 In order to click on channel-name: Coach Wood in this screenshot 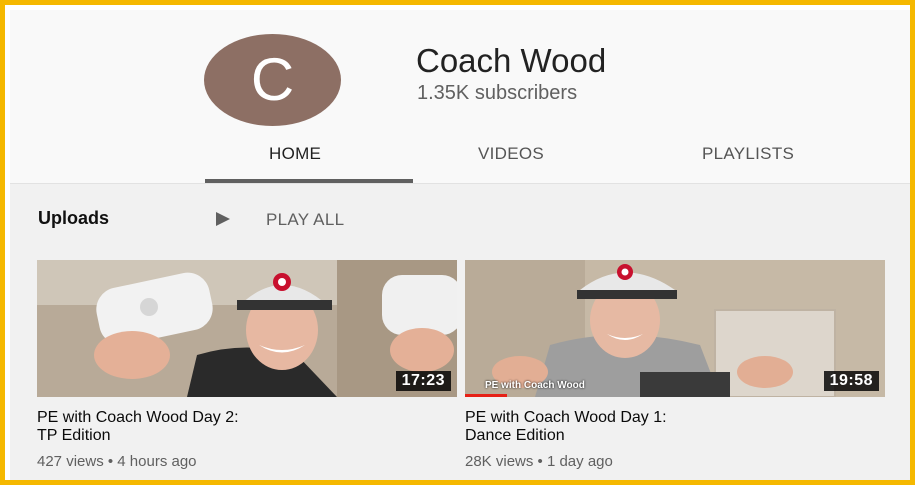, I will do `click(511, 60)`.